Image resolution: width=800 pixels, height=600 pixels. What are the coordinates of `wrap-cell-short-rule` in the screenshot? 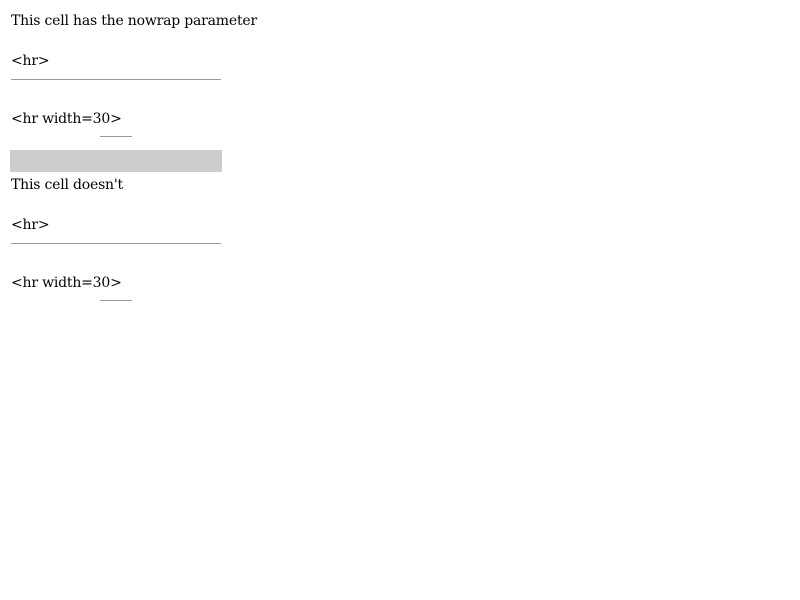 It's located at (116, 300).